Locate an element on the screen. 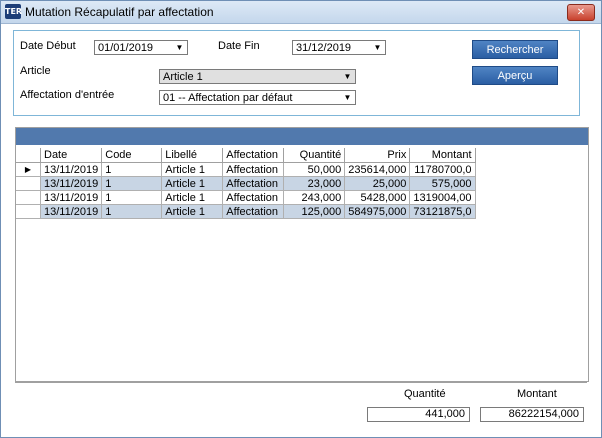 The width and height of the screenshot is (602, 438). affectation-select: 01 -- Affectation par défaut ▼ is located at coordinates (257, 97).